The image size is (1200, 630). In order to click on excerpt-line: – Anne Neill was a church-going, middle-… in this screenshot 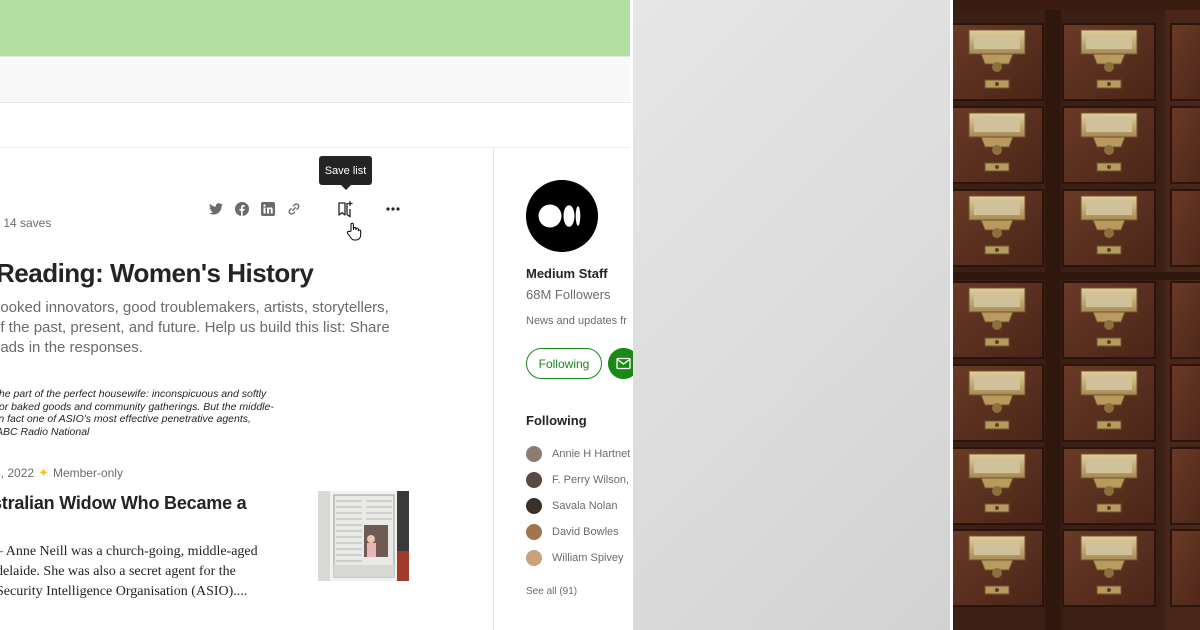, I will do `click(129, 551)`.